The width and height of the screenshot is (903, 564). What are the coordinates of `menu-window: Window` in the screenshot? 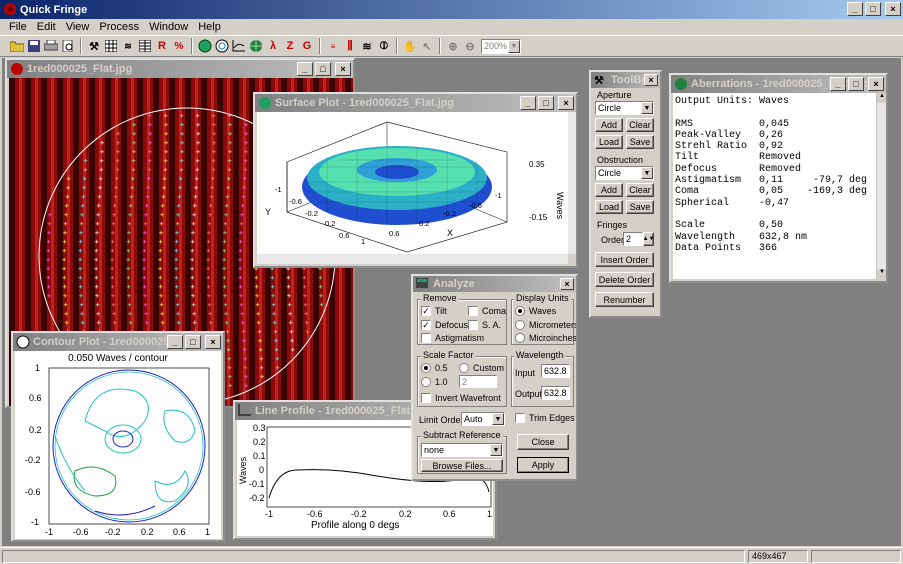 It's located at (168, 27).